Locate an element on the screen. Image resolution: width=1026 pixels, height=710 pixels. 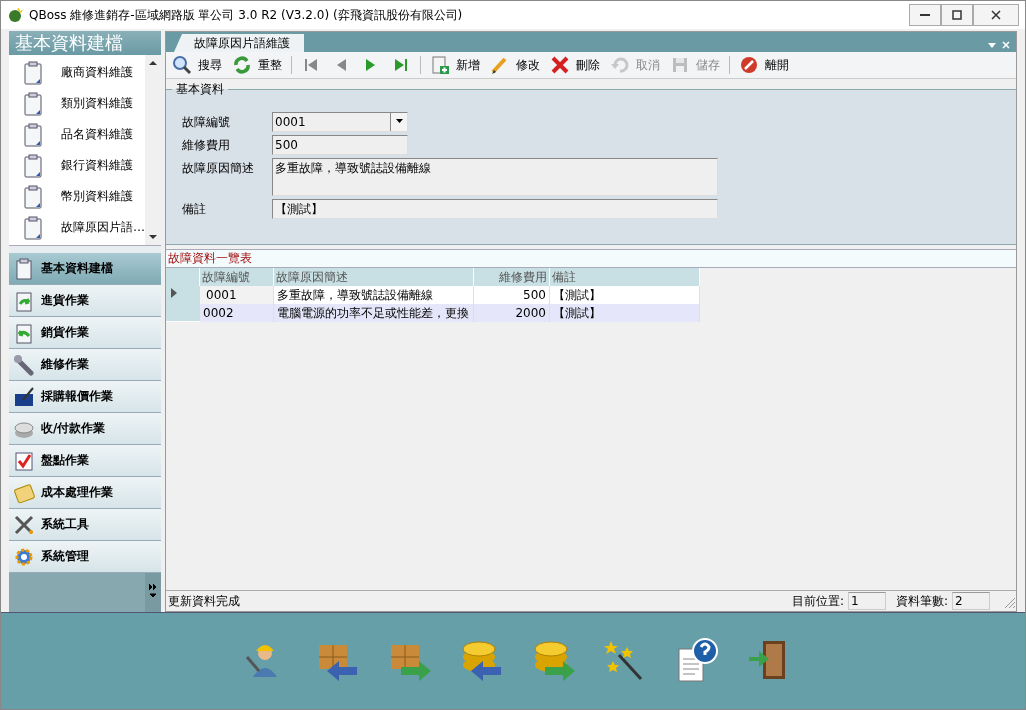
minimize-icon is located at coordinates (925, 15).